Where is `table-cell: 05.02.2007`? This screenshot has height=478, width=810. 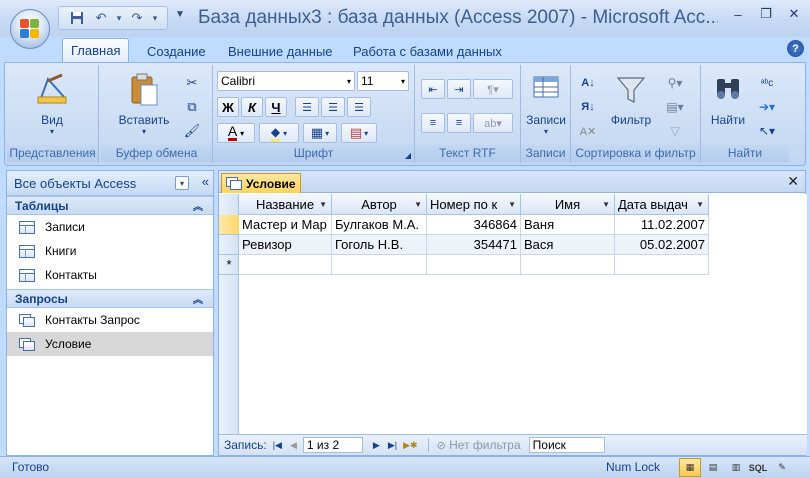 table-cell: 05.02.2007 is located at coordinates (662, 245).